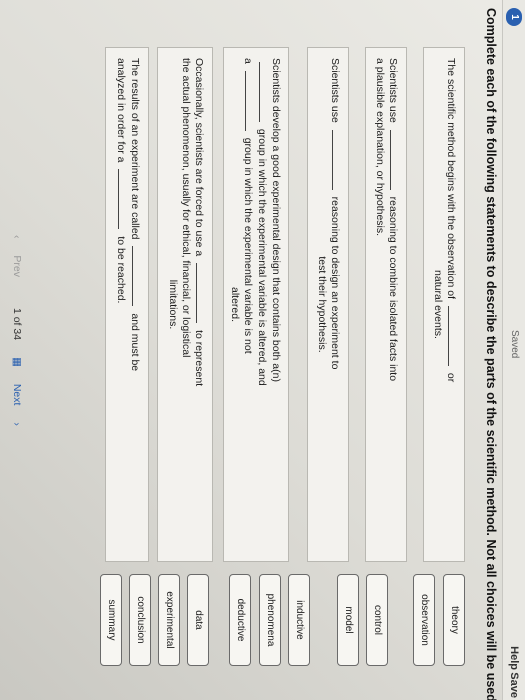  I want to click on choice-model: model, so click(348, 620).